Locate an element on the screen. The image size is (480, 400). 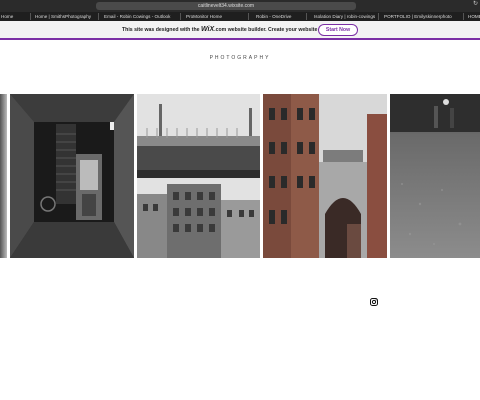
address-bar: caitlinevelt34.wixsite.com is located at coordinates (226, 6).